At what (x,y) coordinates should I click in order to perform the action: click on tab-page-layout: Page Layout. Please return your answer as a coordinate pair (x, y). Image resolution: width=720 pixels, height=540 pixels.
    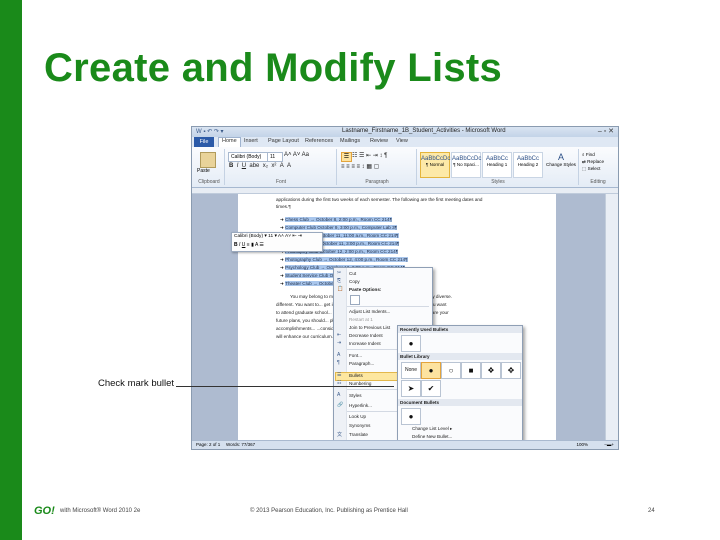
    Looking at the image, I should click on (283, 141).